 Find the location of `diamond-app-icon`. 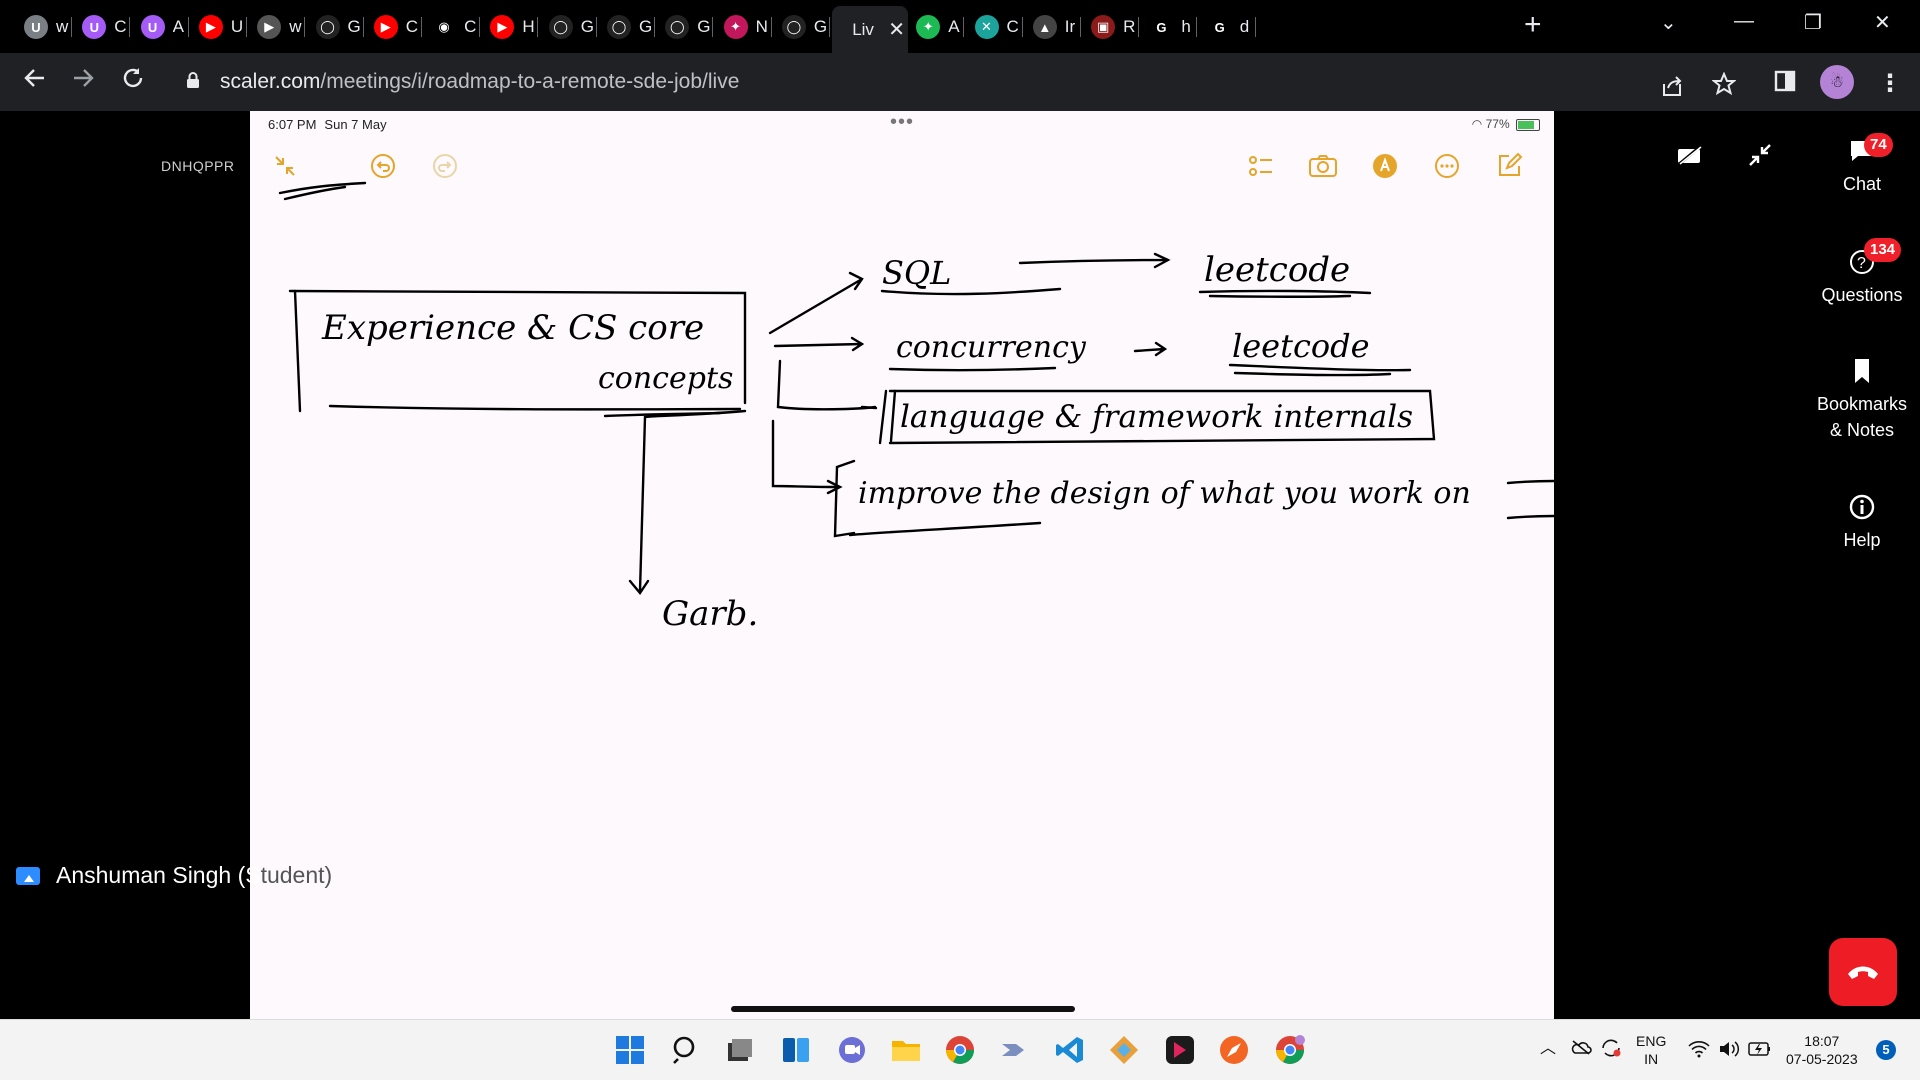

diamond-app-icon is located at coordinates (1124, 1050).